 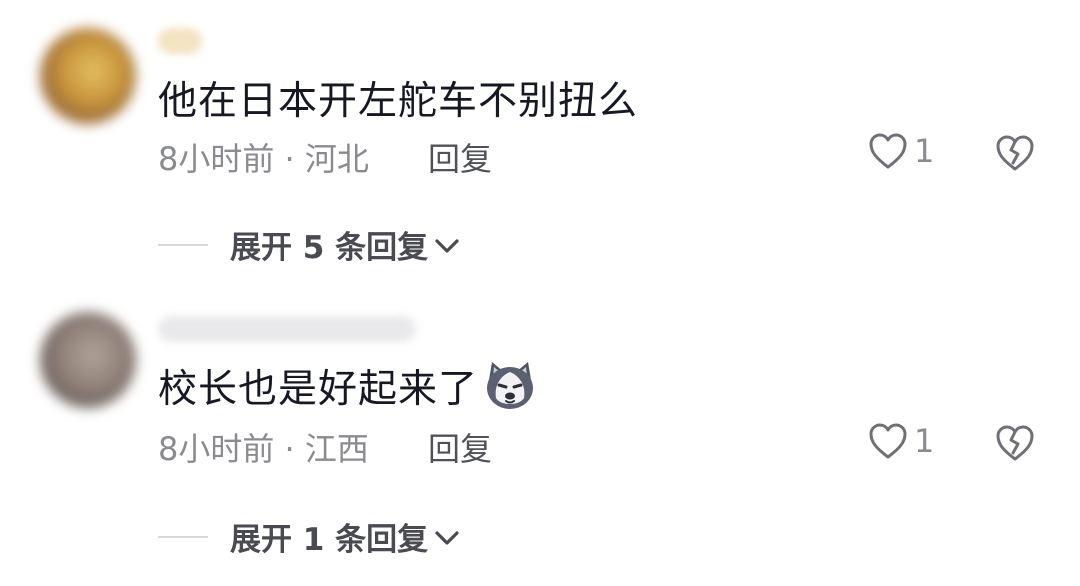 I want to click on expand-replies-button: 展开 5 条回复, so click(x=309, y=244).